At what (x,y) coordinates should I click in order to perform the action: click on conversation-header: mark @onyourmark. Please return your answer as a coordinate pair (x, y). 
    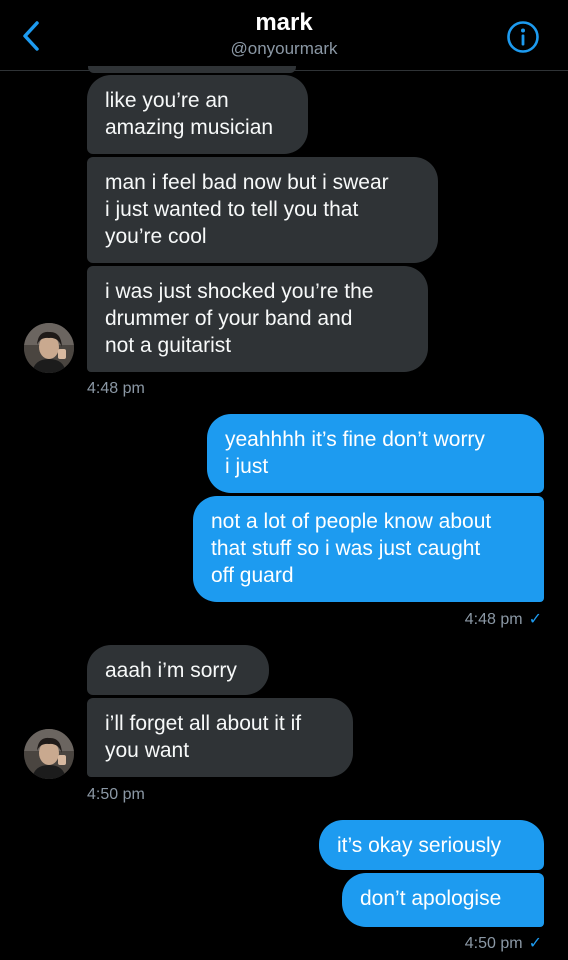
    Looking at the image, I should click on (284, 35).